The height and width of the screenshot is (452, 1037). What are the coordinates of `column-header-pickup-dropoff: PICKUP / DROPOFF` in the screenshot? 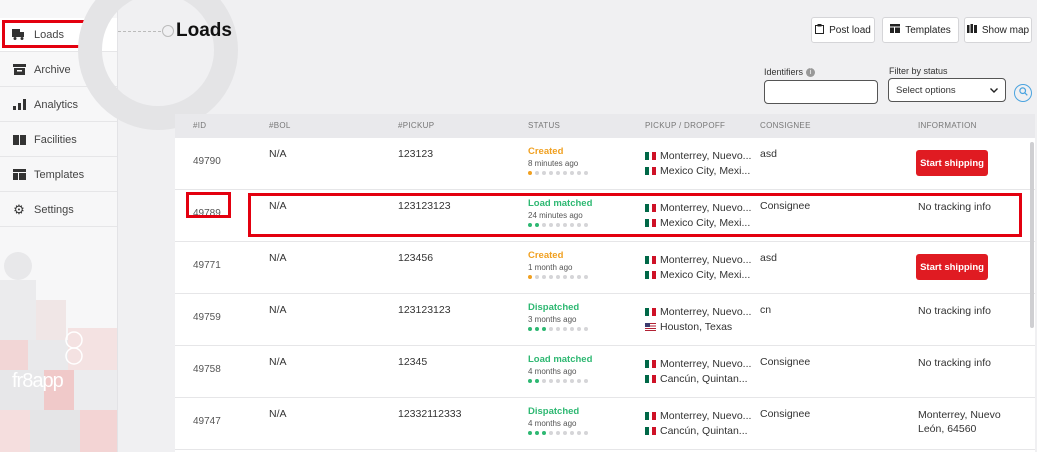 It's located at (685, 125).